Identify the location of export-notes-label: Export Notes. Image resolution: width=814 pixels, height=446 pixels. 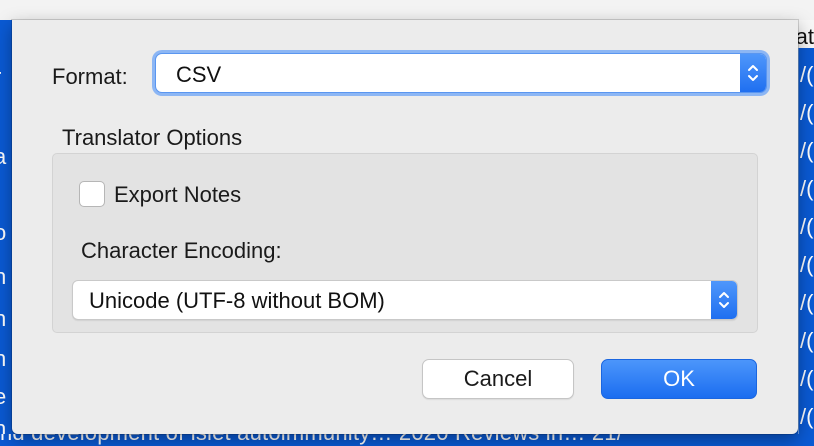
(177, 195).